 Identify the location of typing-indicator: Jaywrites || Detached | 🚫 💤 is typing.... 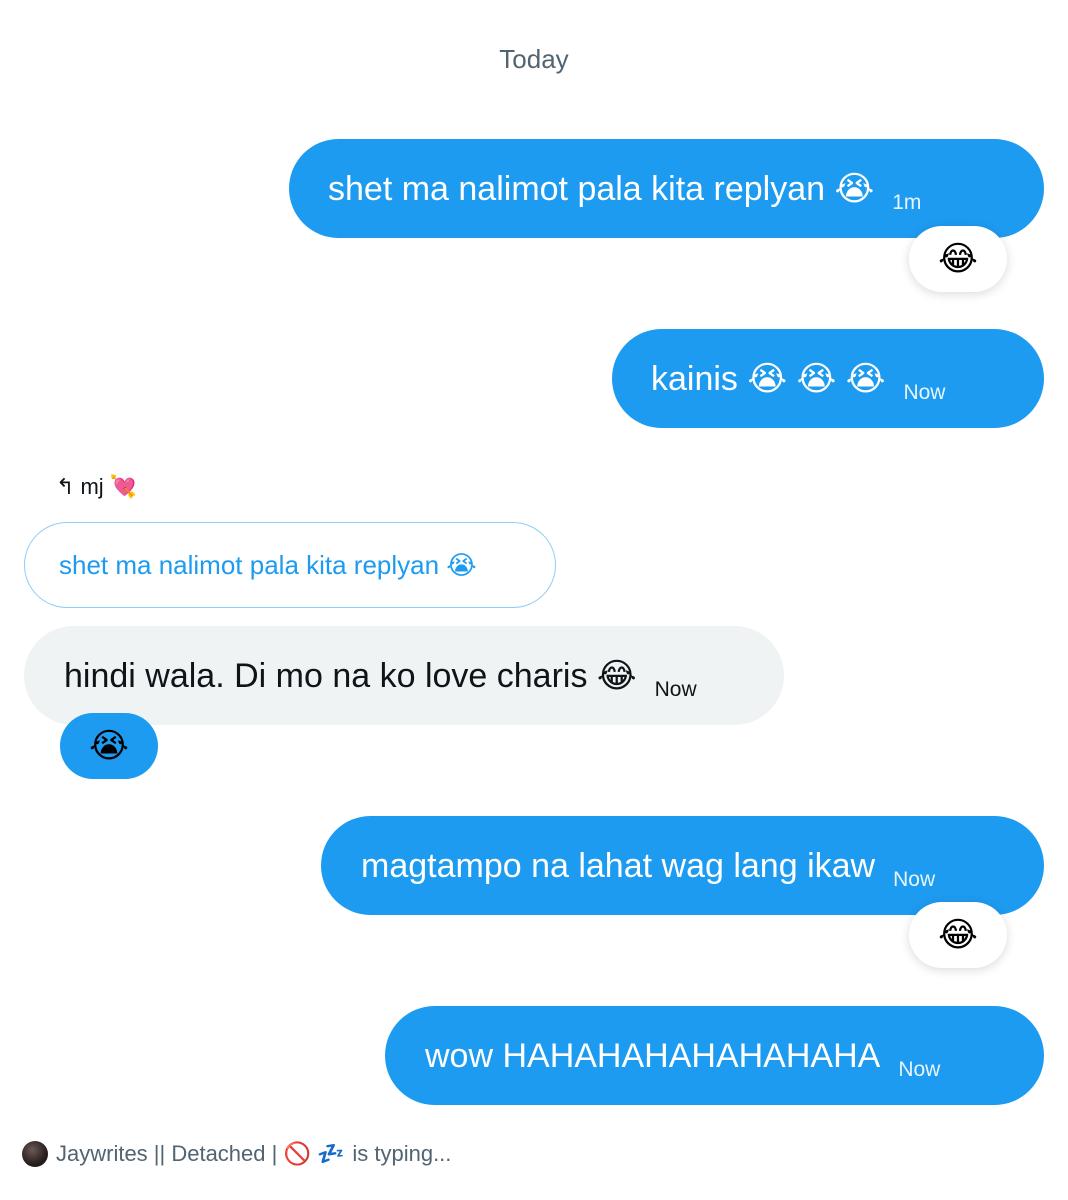
(236, 1154).